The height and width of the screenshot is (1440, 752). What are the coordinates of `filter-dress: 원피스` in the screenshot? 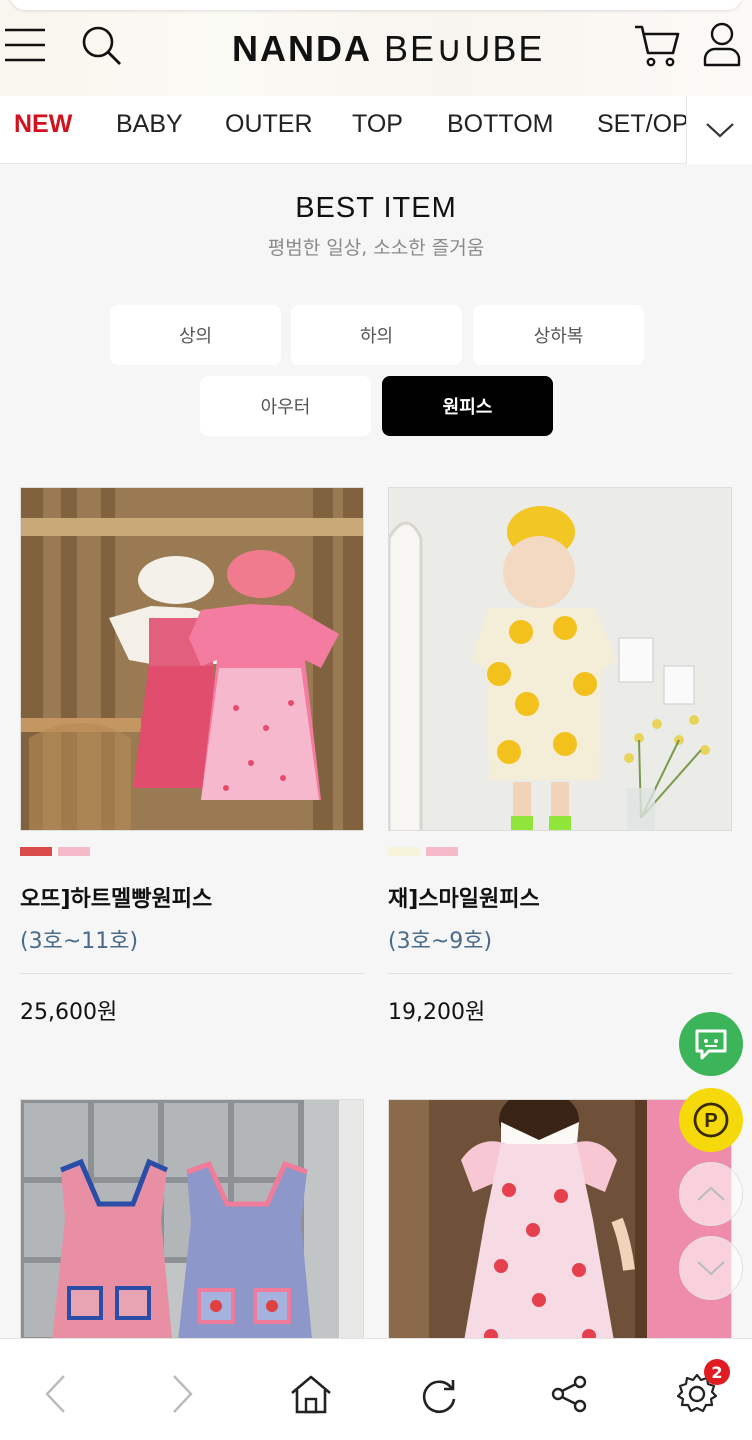 It's located at (467, 406).